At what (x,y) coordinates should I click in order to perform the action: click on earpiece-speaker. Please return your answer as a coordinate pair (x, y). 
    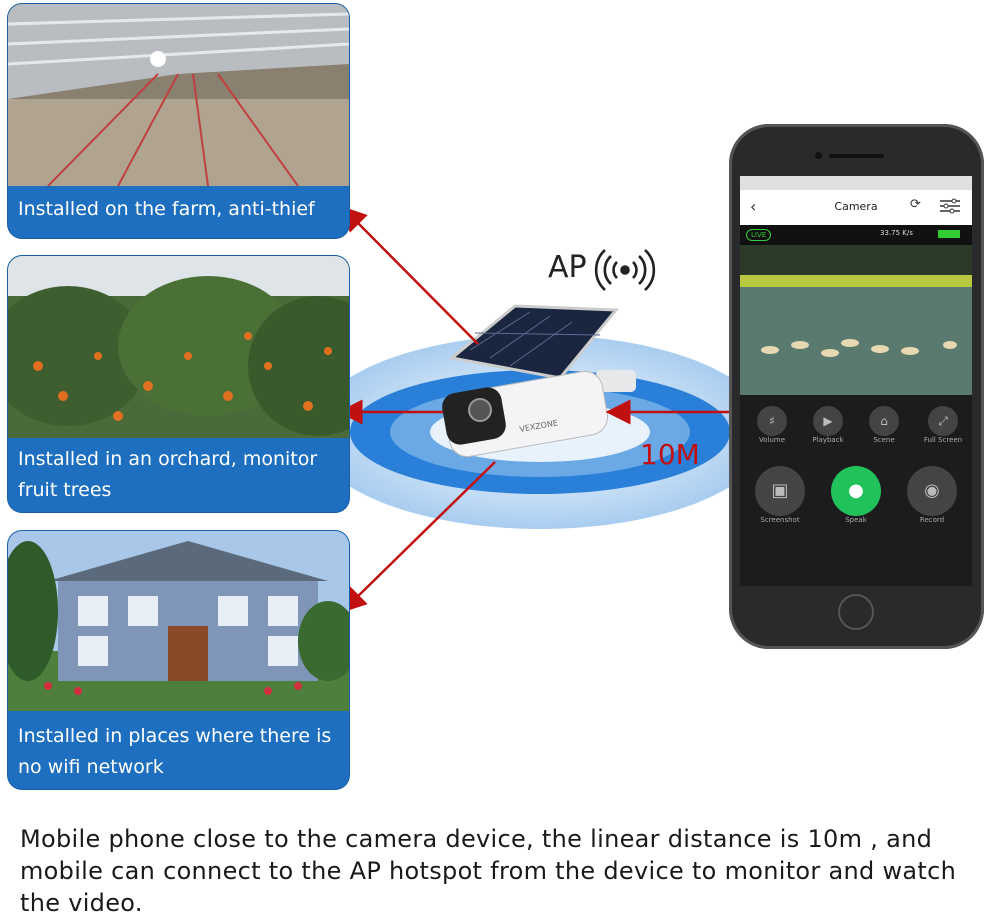
    Looking at the image, I should click on (856, 156).